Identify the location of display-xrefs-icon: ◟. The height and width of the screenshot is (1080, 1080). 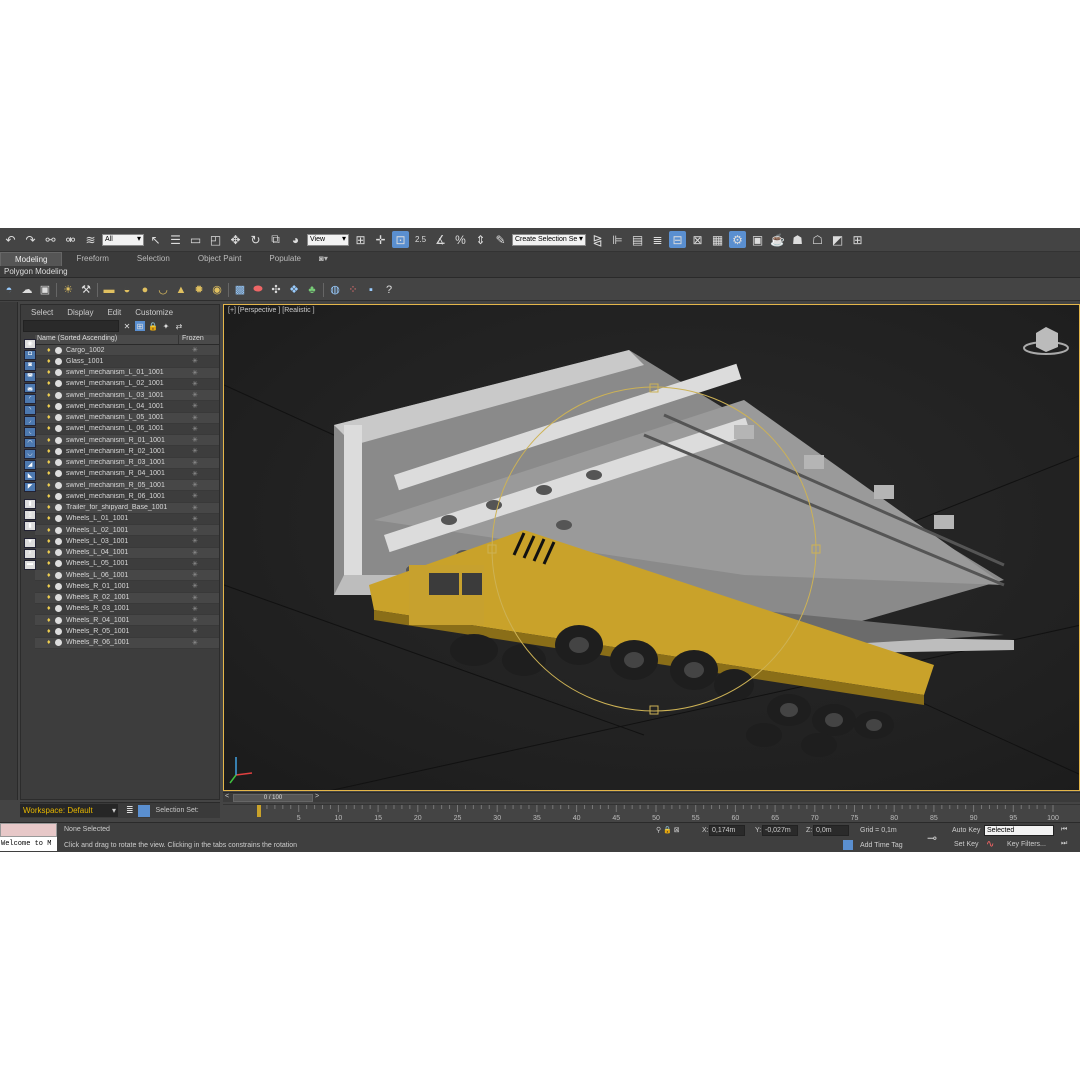
(30, 432).